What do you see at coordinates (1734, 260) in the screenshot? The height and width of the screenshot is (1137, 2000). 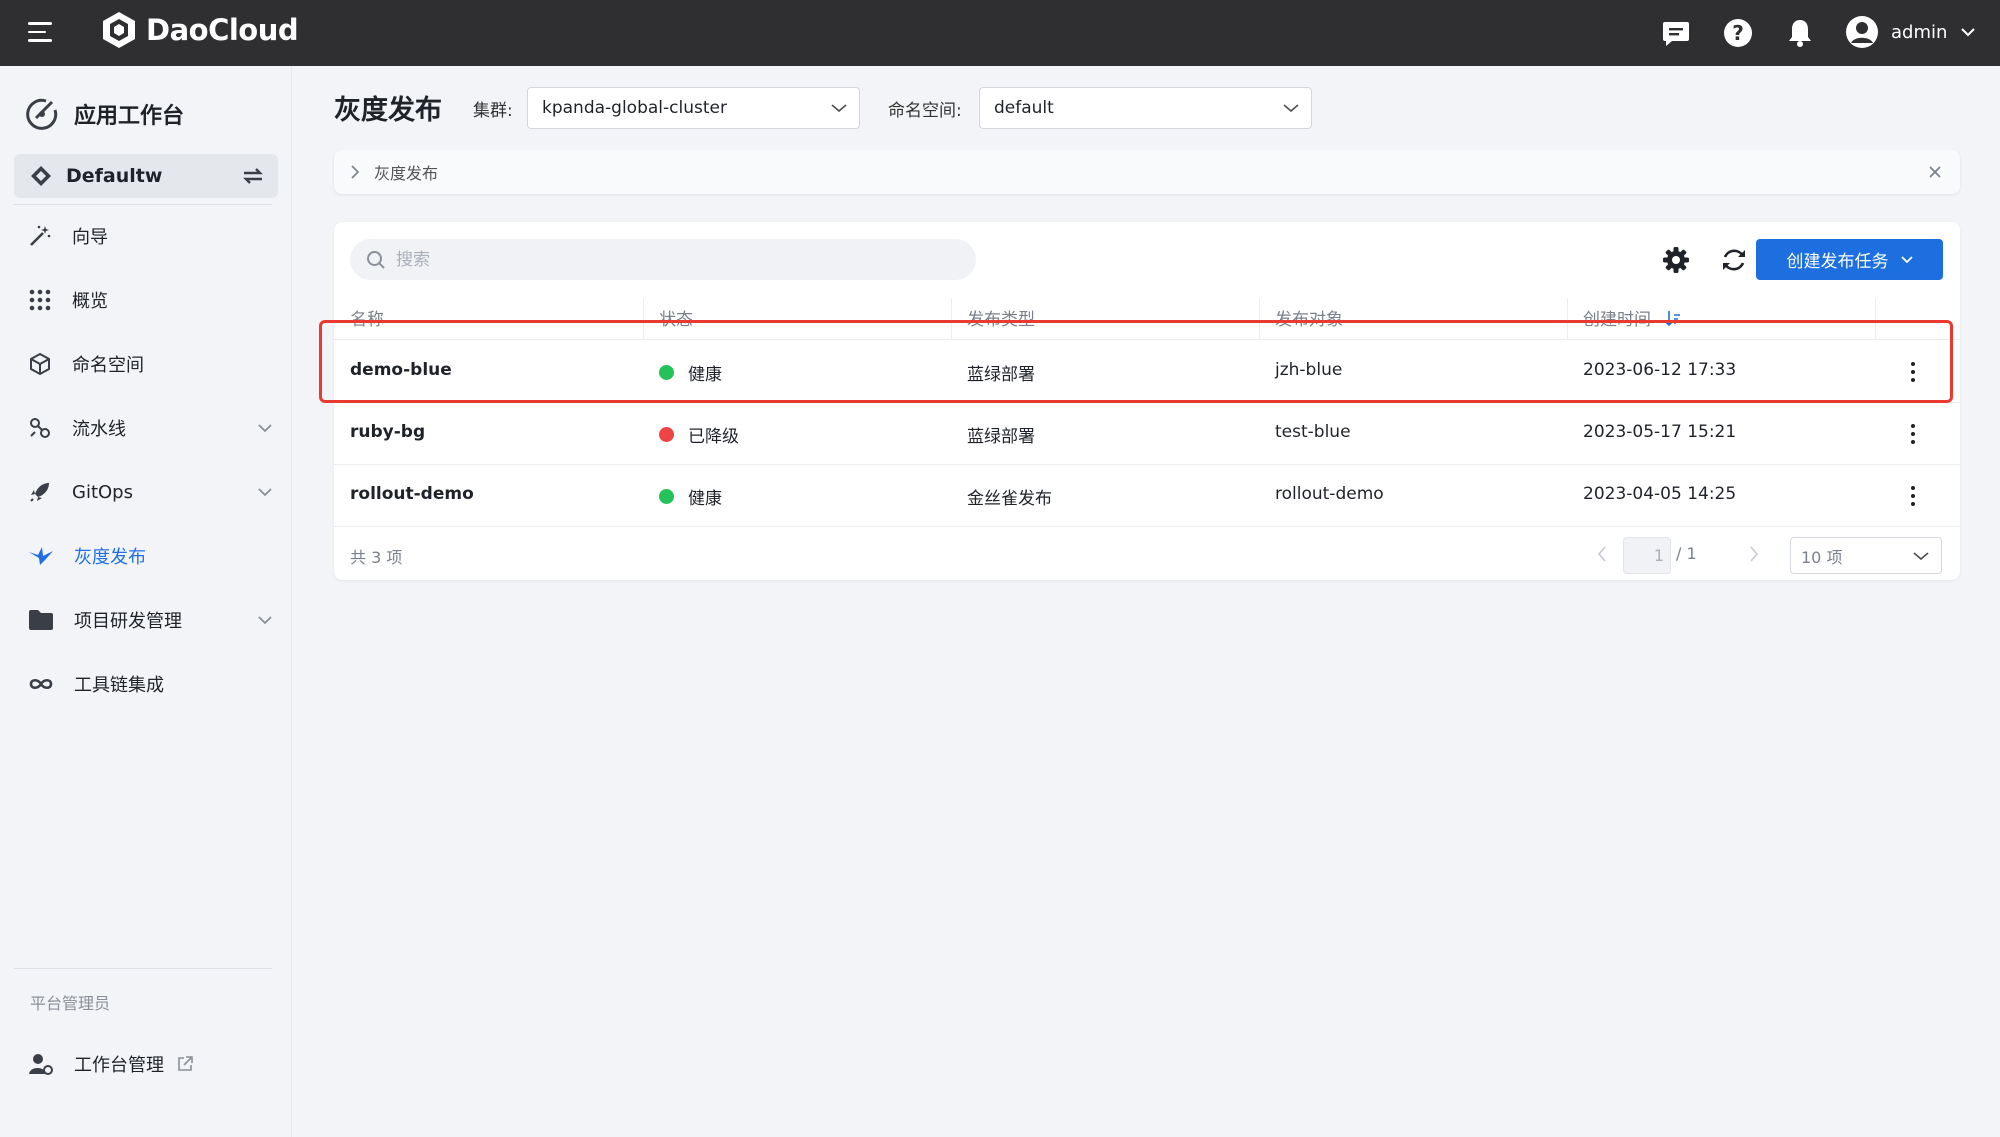 I see `refresh-icon` at bounding box center [1734, 260].